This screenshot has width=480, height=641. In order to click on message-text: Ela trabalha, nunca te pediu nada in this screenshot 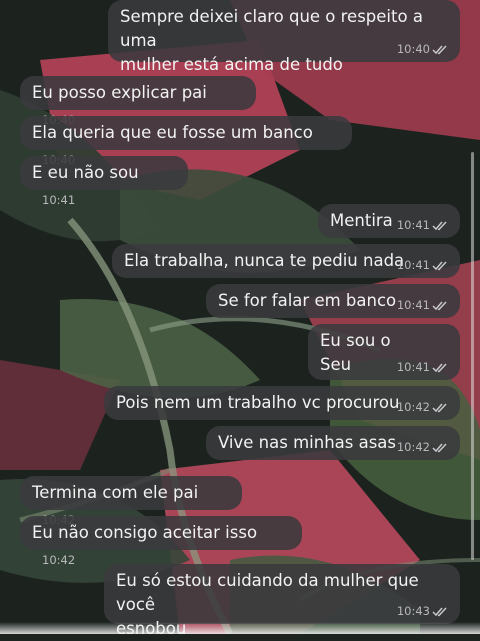, I will do `click(264, 260)`.